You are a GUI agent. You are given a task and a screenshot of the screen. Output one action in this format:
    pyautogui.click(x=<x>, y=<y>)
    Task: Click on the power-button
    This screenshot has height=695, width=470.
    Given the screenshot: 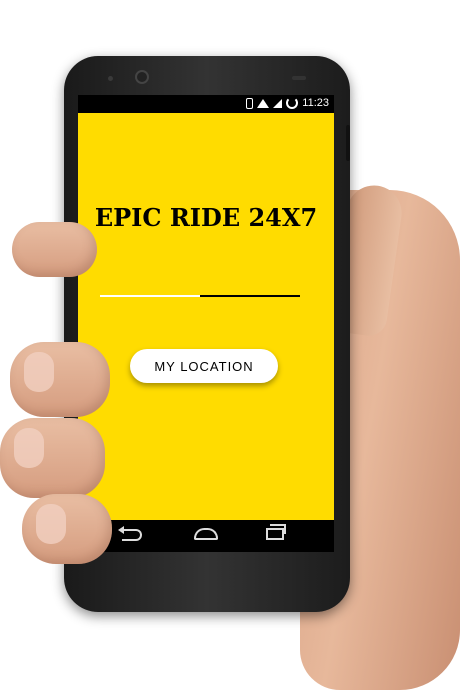 What is the action you would take?
    pyautogui.click(x=348, y=143)
    